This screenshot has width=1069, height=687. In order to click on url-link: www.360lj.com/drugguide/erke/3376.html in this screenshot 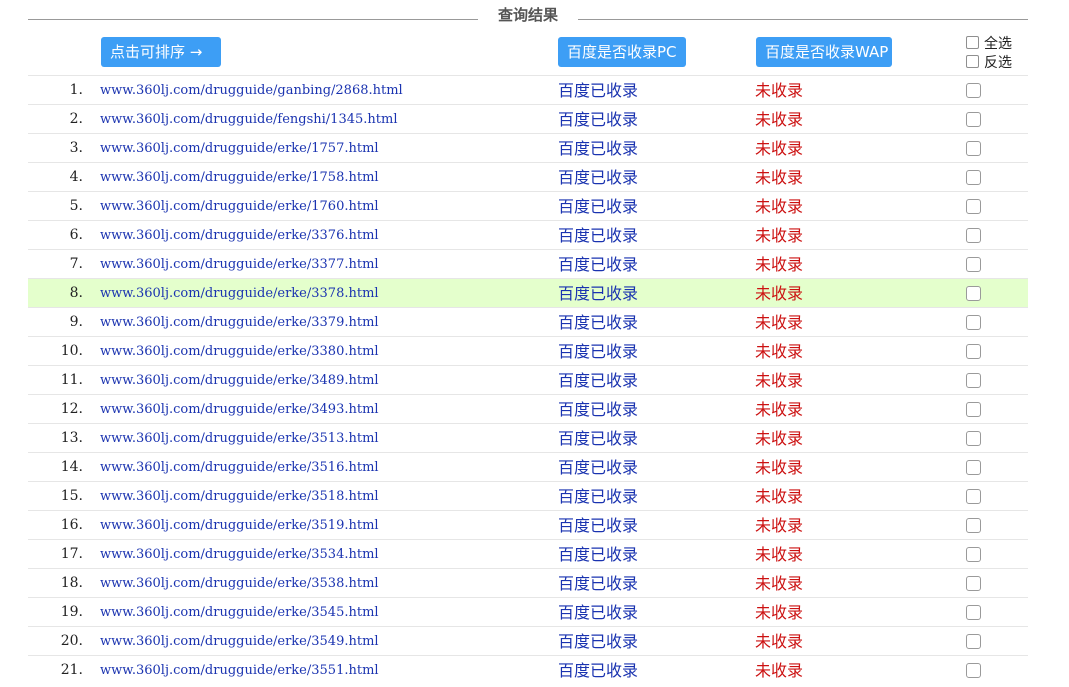, I will do `click(239, 235)`.